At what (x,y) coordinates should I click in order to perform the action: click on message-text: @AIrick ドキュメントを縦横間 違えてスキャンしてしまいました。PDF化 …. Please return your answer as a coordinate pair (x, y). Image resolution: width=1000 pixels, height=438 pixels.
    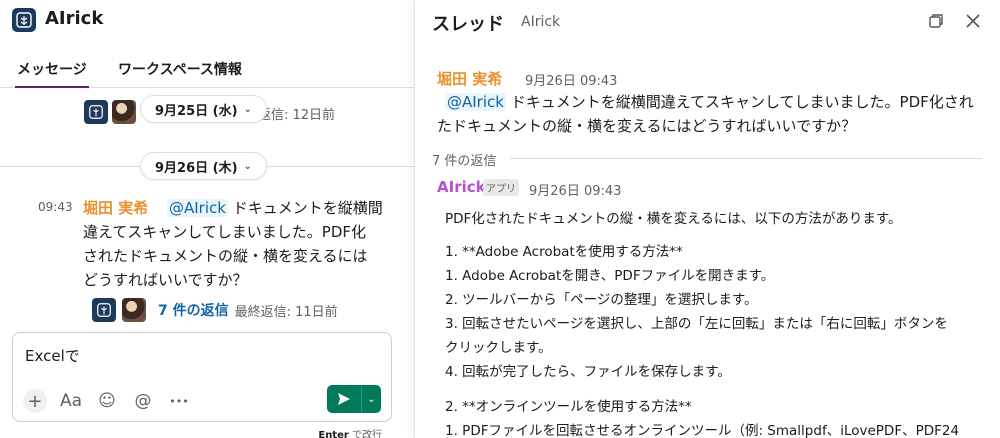
    Looking at the image, I should click on (233, 244).